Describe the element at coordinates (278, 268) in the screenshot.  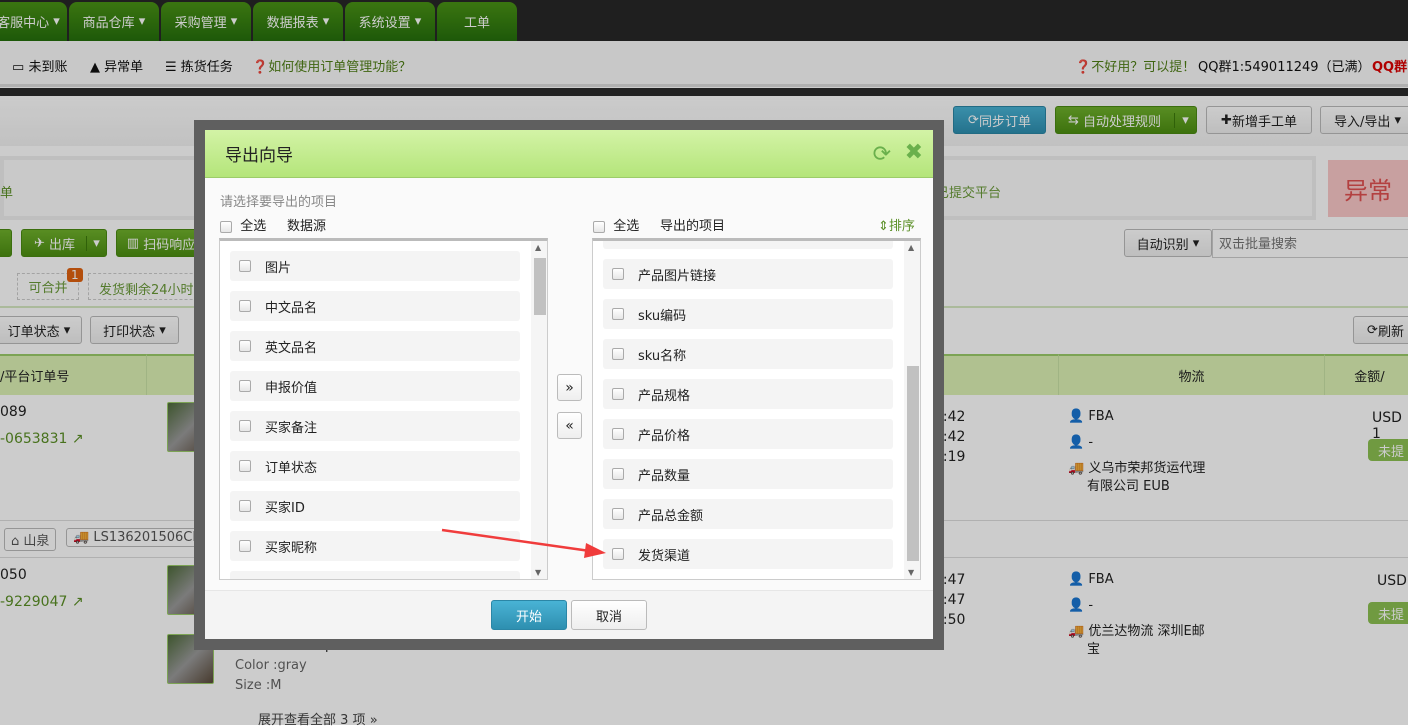
I see `item-label: 图片` at that location.